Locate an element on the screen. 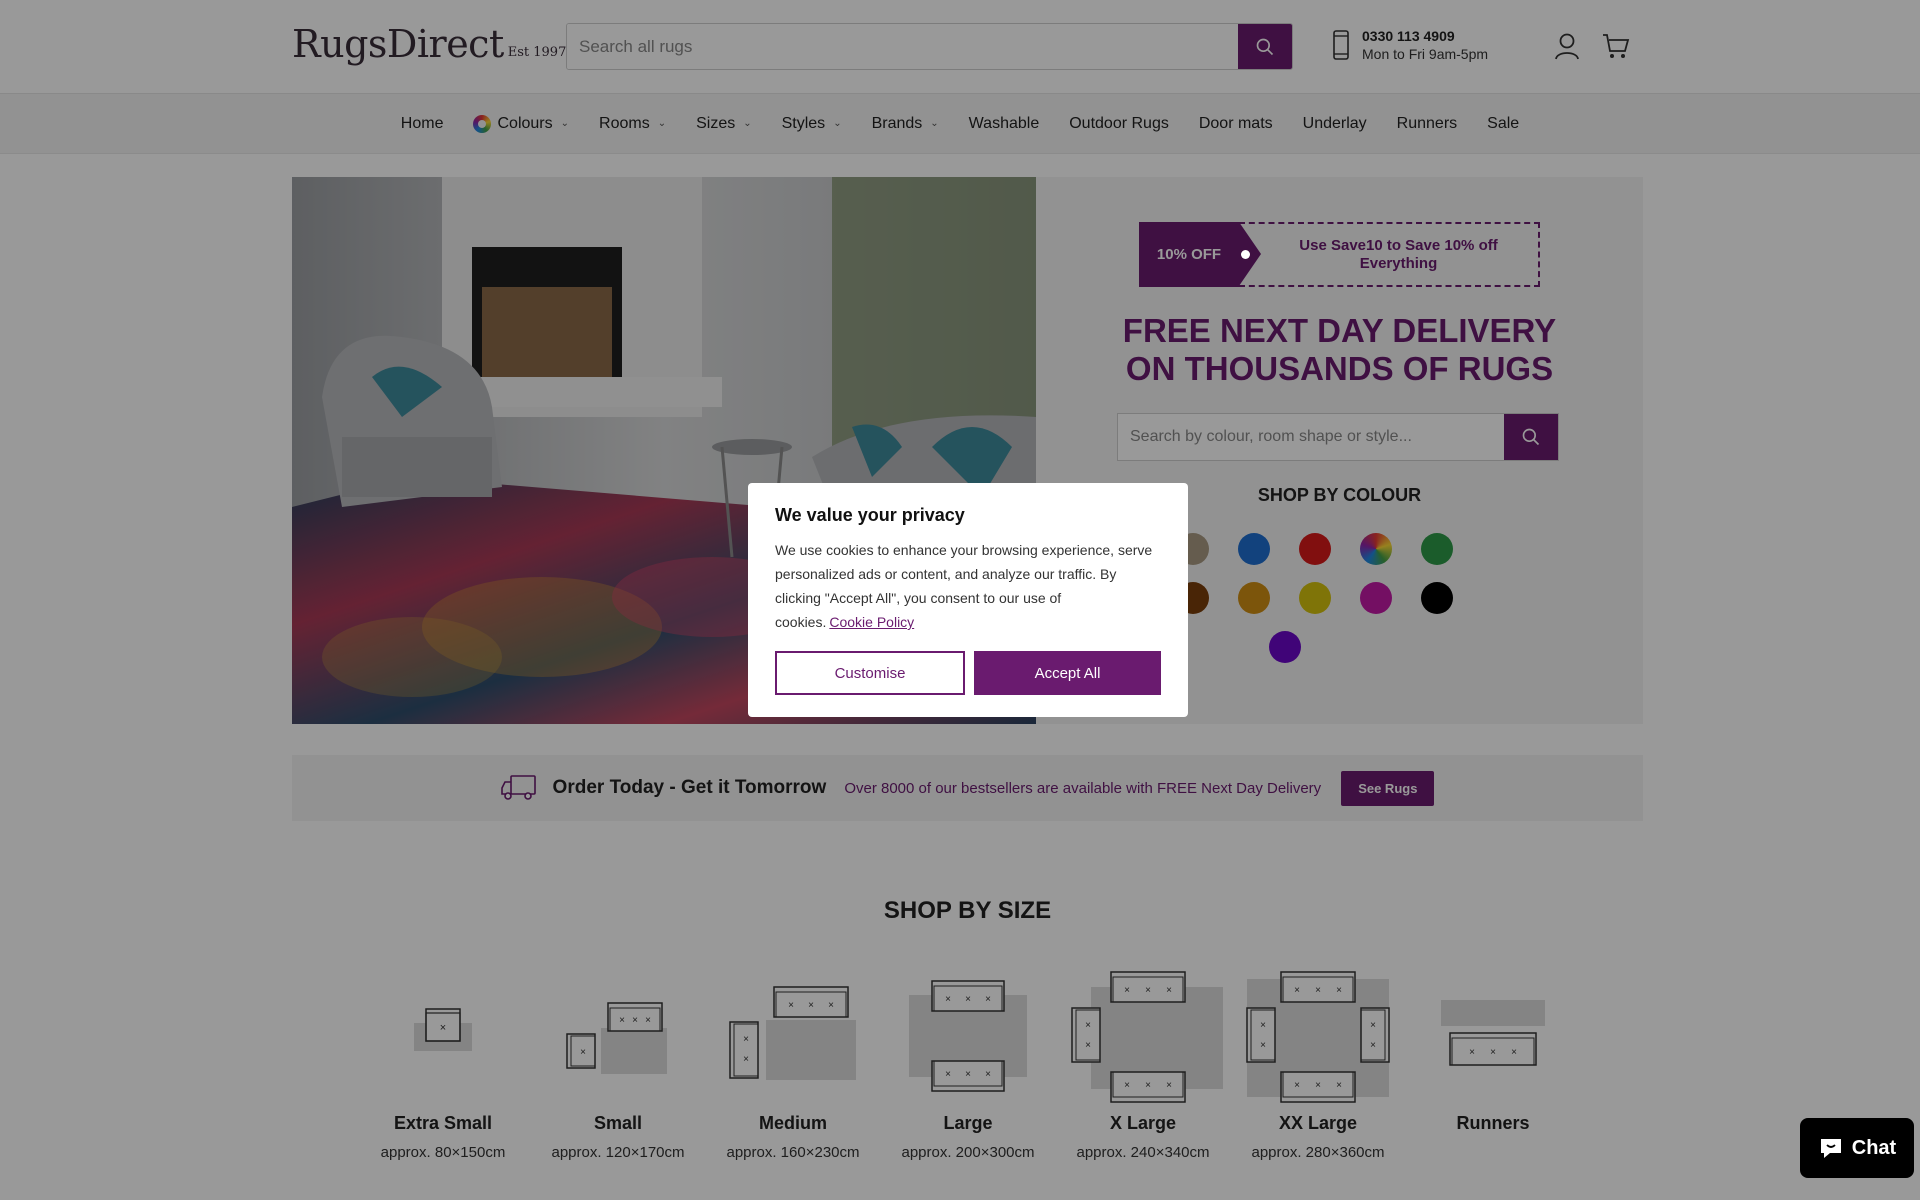 The width and height of the screenshot is (1920, 1200). chat-bubble-icon is located at coordinates (1830, 1148).